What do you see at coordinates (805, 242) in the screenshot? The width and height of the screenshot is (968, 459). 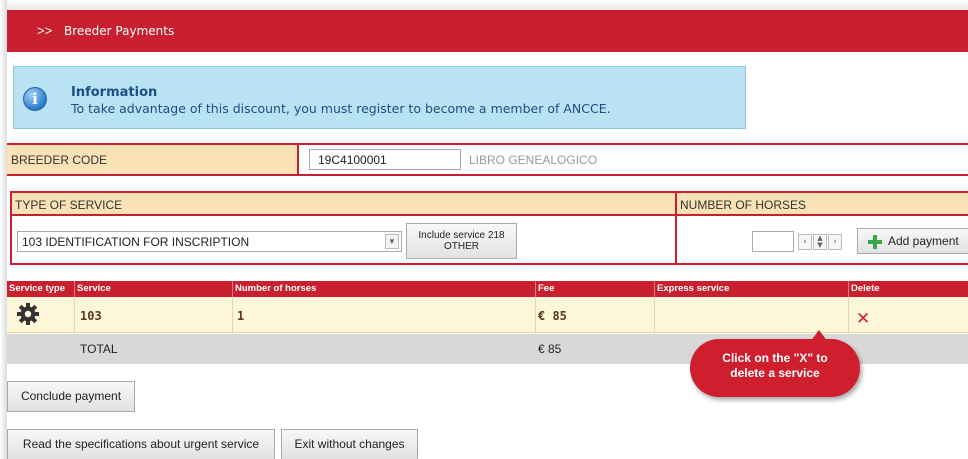 I see `decrement-icon: ‹` at bounding box center [805, 242].